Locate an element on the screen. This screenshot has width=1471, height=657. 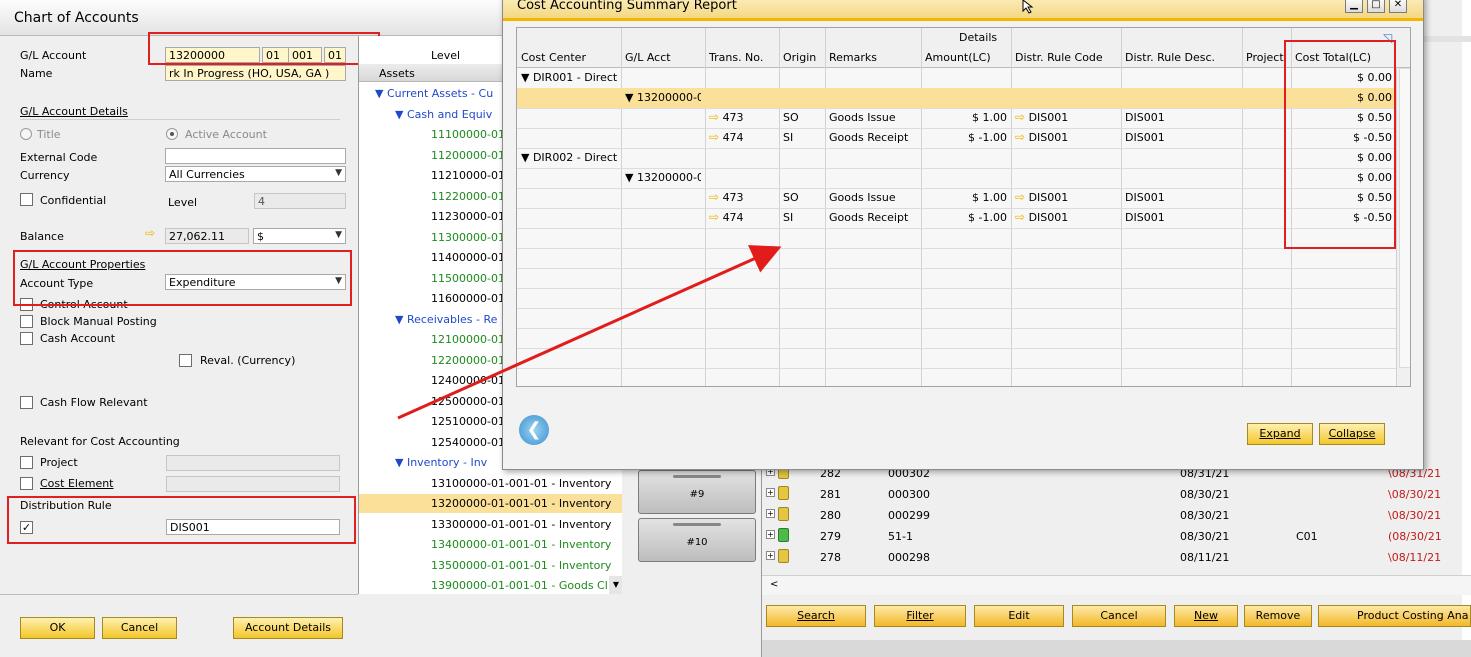
new-button: New is located at coordinates (1206, 616).